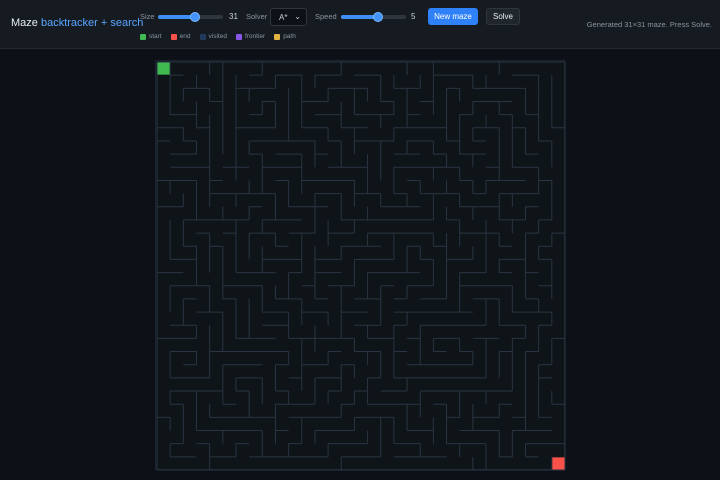 The width and height of the screenshot is (720, 480). What do you see at coordinates (24, 23) in the screenshot?
I see `app-title-main: Maze` at bounding box center [24, 23].